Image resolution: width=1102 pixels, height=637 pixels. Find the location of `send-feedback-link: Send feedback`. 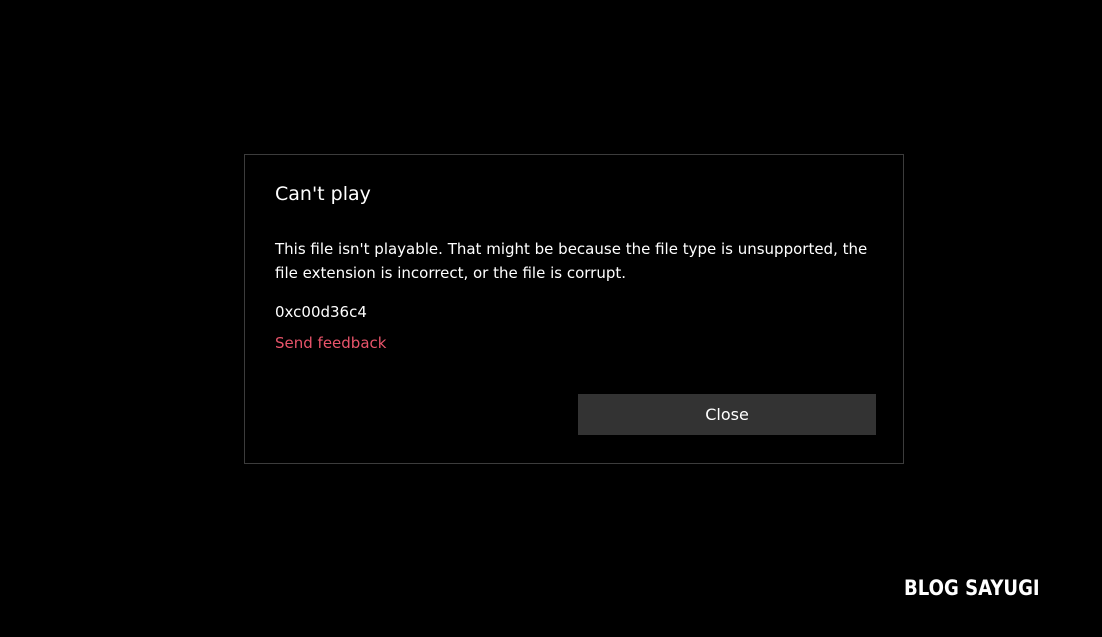

send-feedback-link: Send feedback is located at coordinates (330, 343).